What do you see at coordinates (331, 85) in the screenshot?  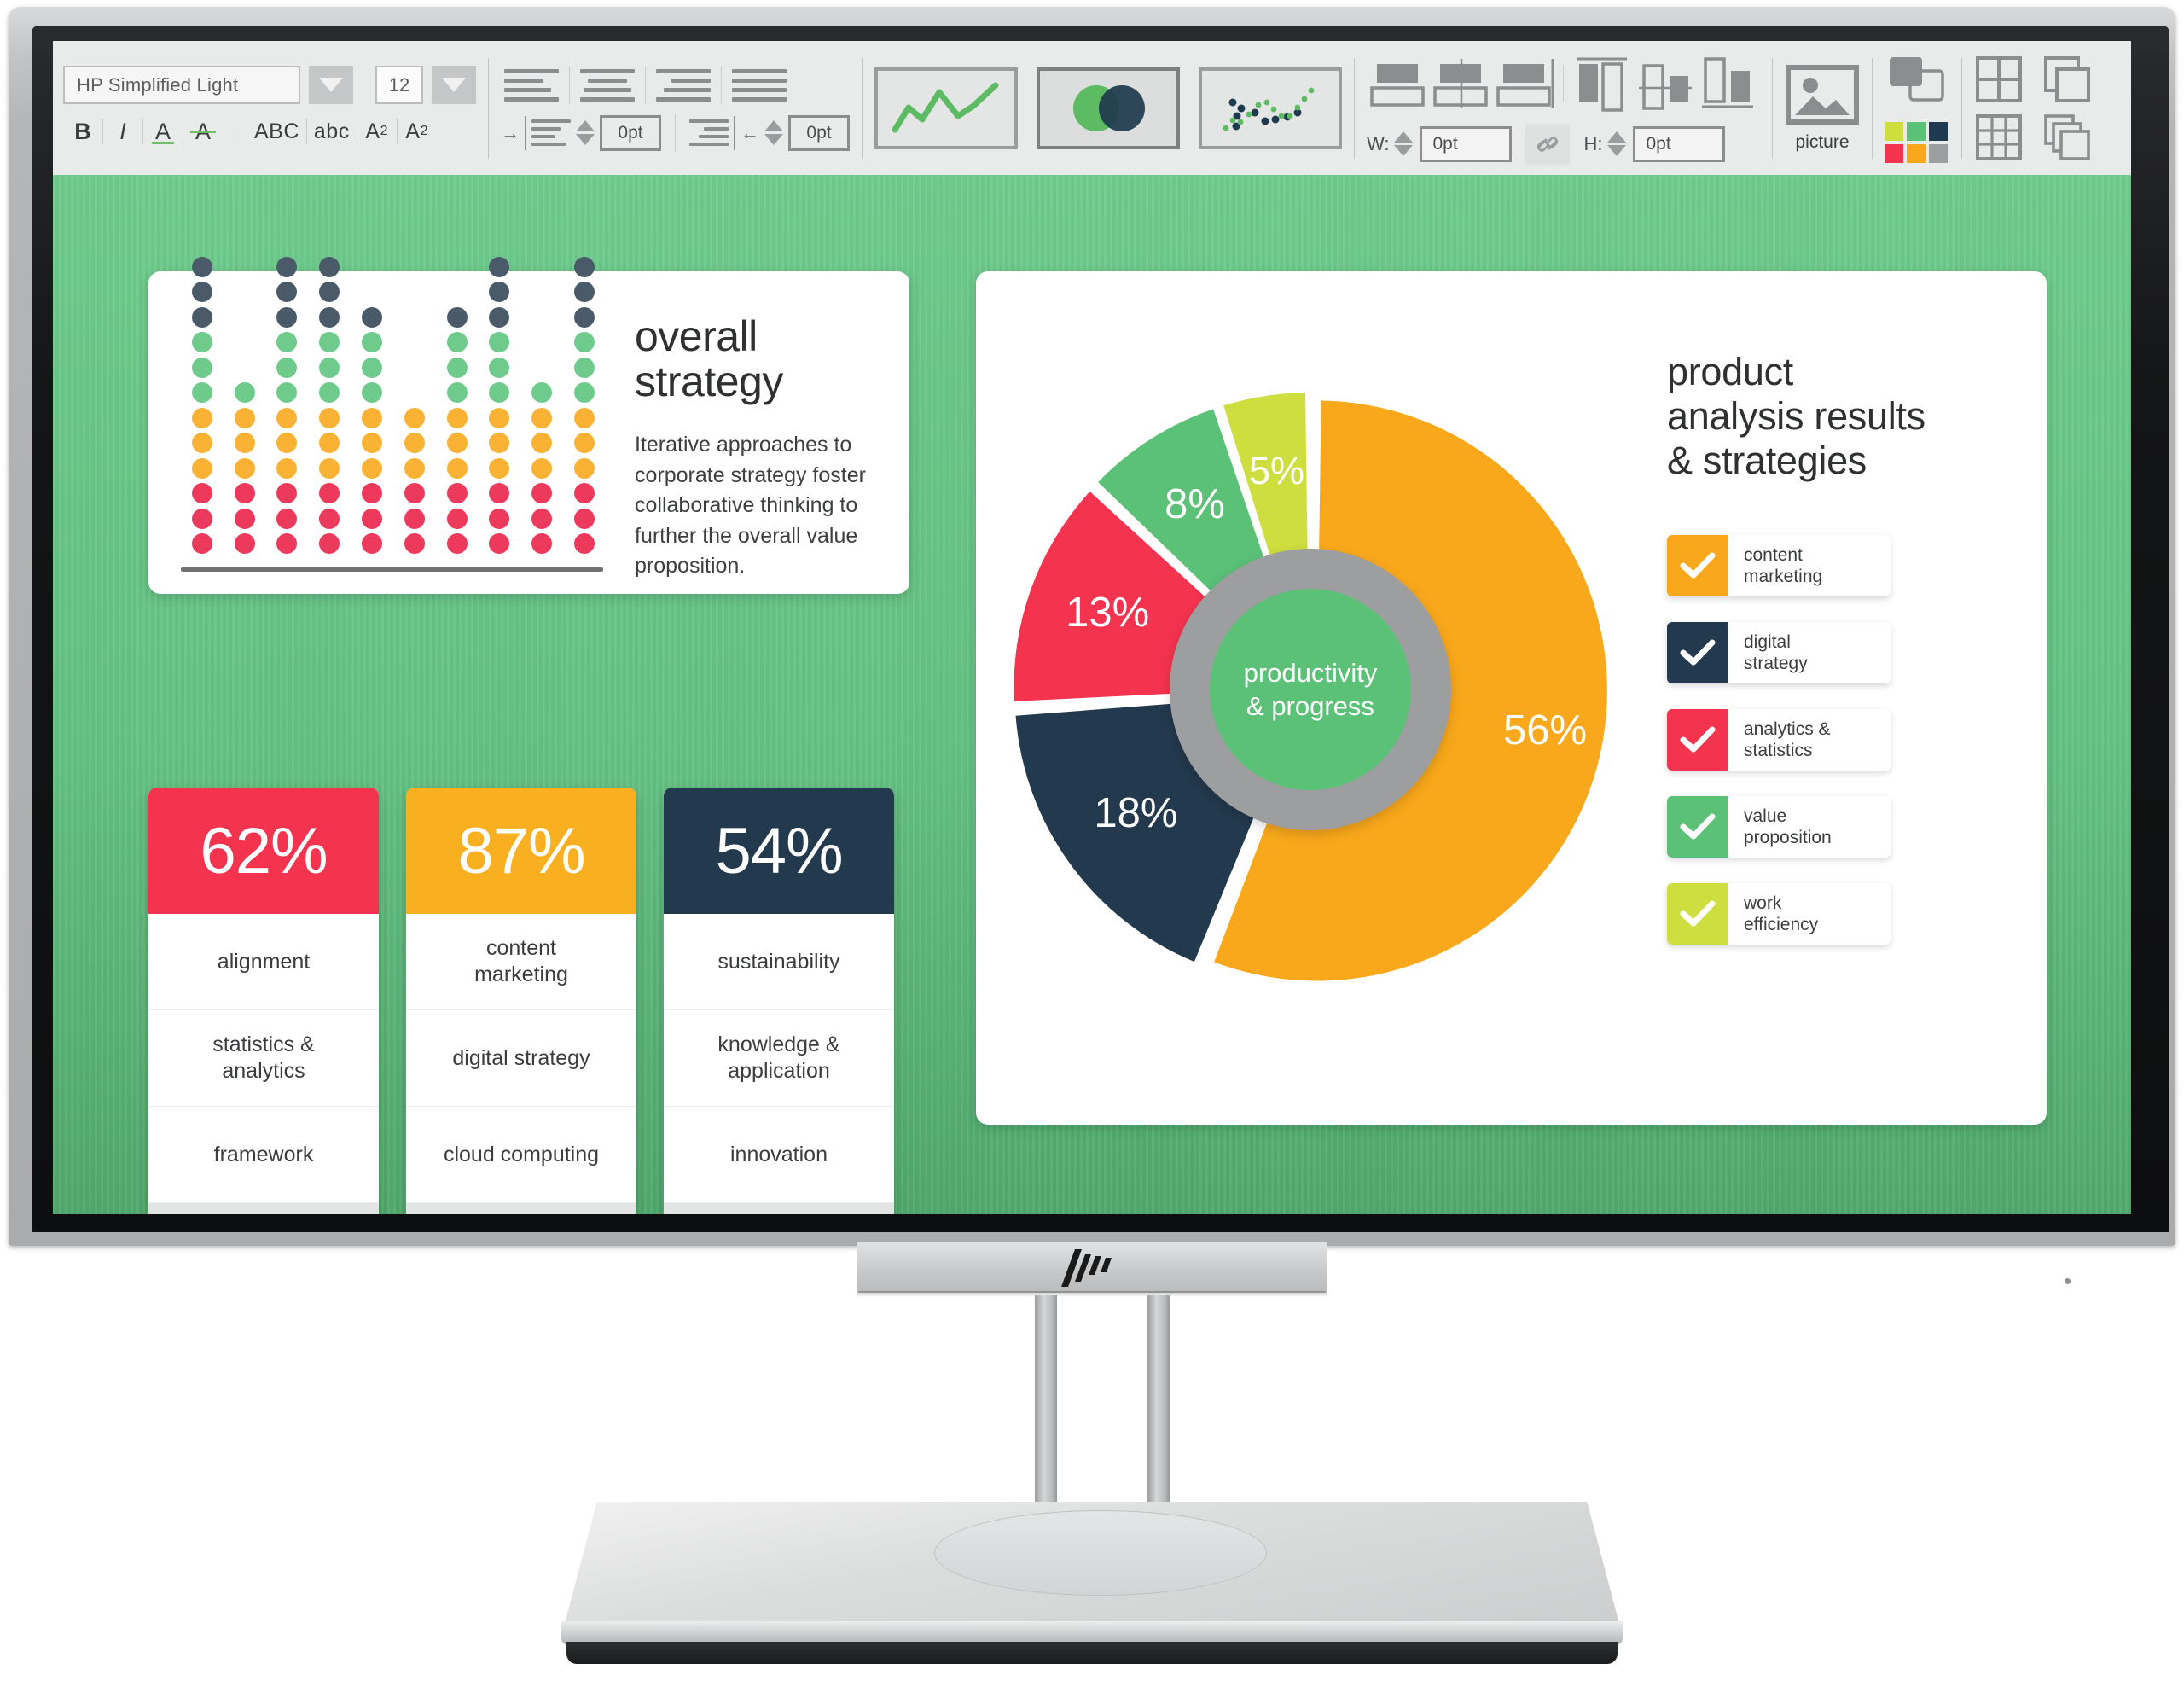 I see `font-name-dropdown-button` at bounding box center [331, 85].